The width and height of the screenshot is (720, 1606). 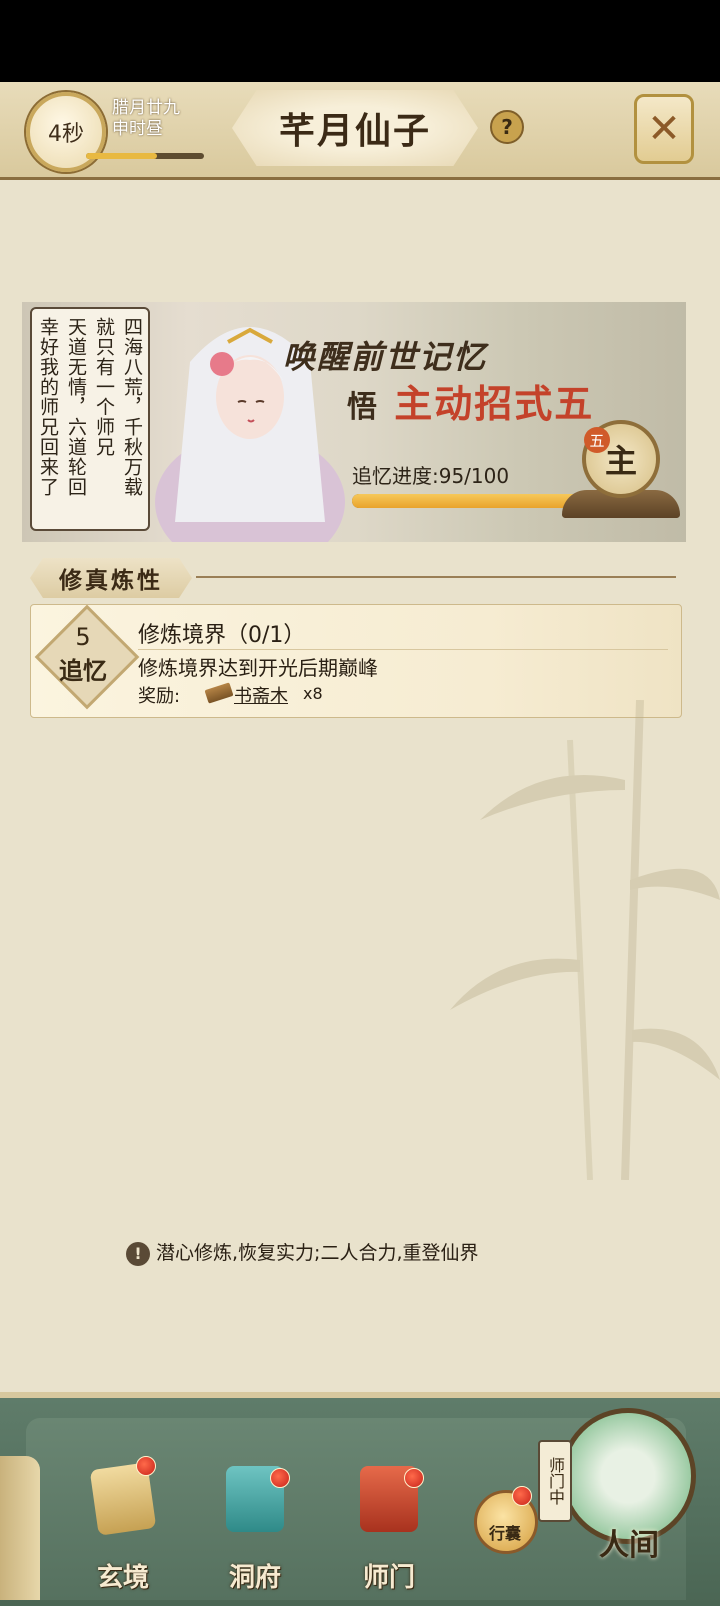 I want to click on nav-label: 玄境, so click(x=122, y=1578).